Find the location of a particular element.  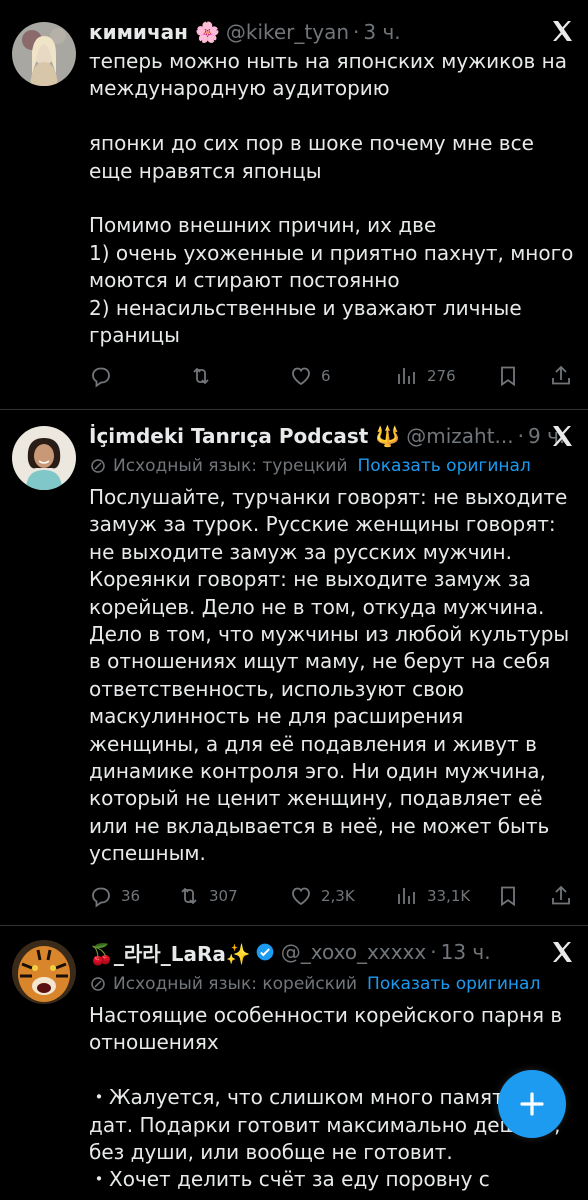

translation-label: Исходный язык: турецкий is located at coordinates (230, 466).